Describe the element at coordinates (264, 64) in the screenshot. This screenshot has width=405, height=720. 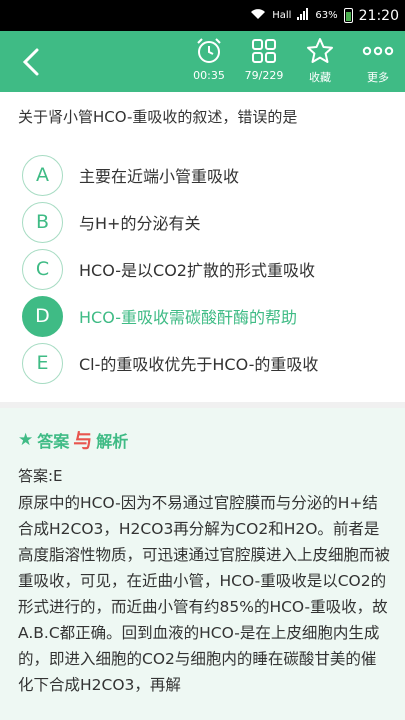
I see `progress-button: 79/229` at that location.